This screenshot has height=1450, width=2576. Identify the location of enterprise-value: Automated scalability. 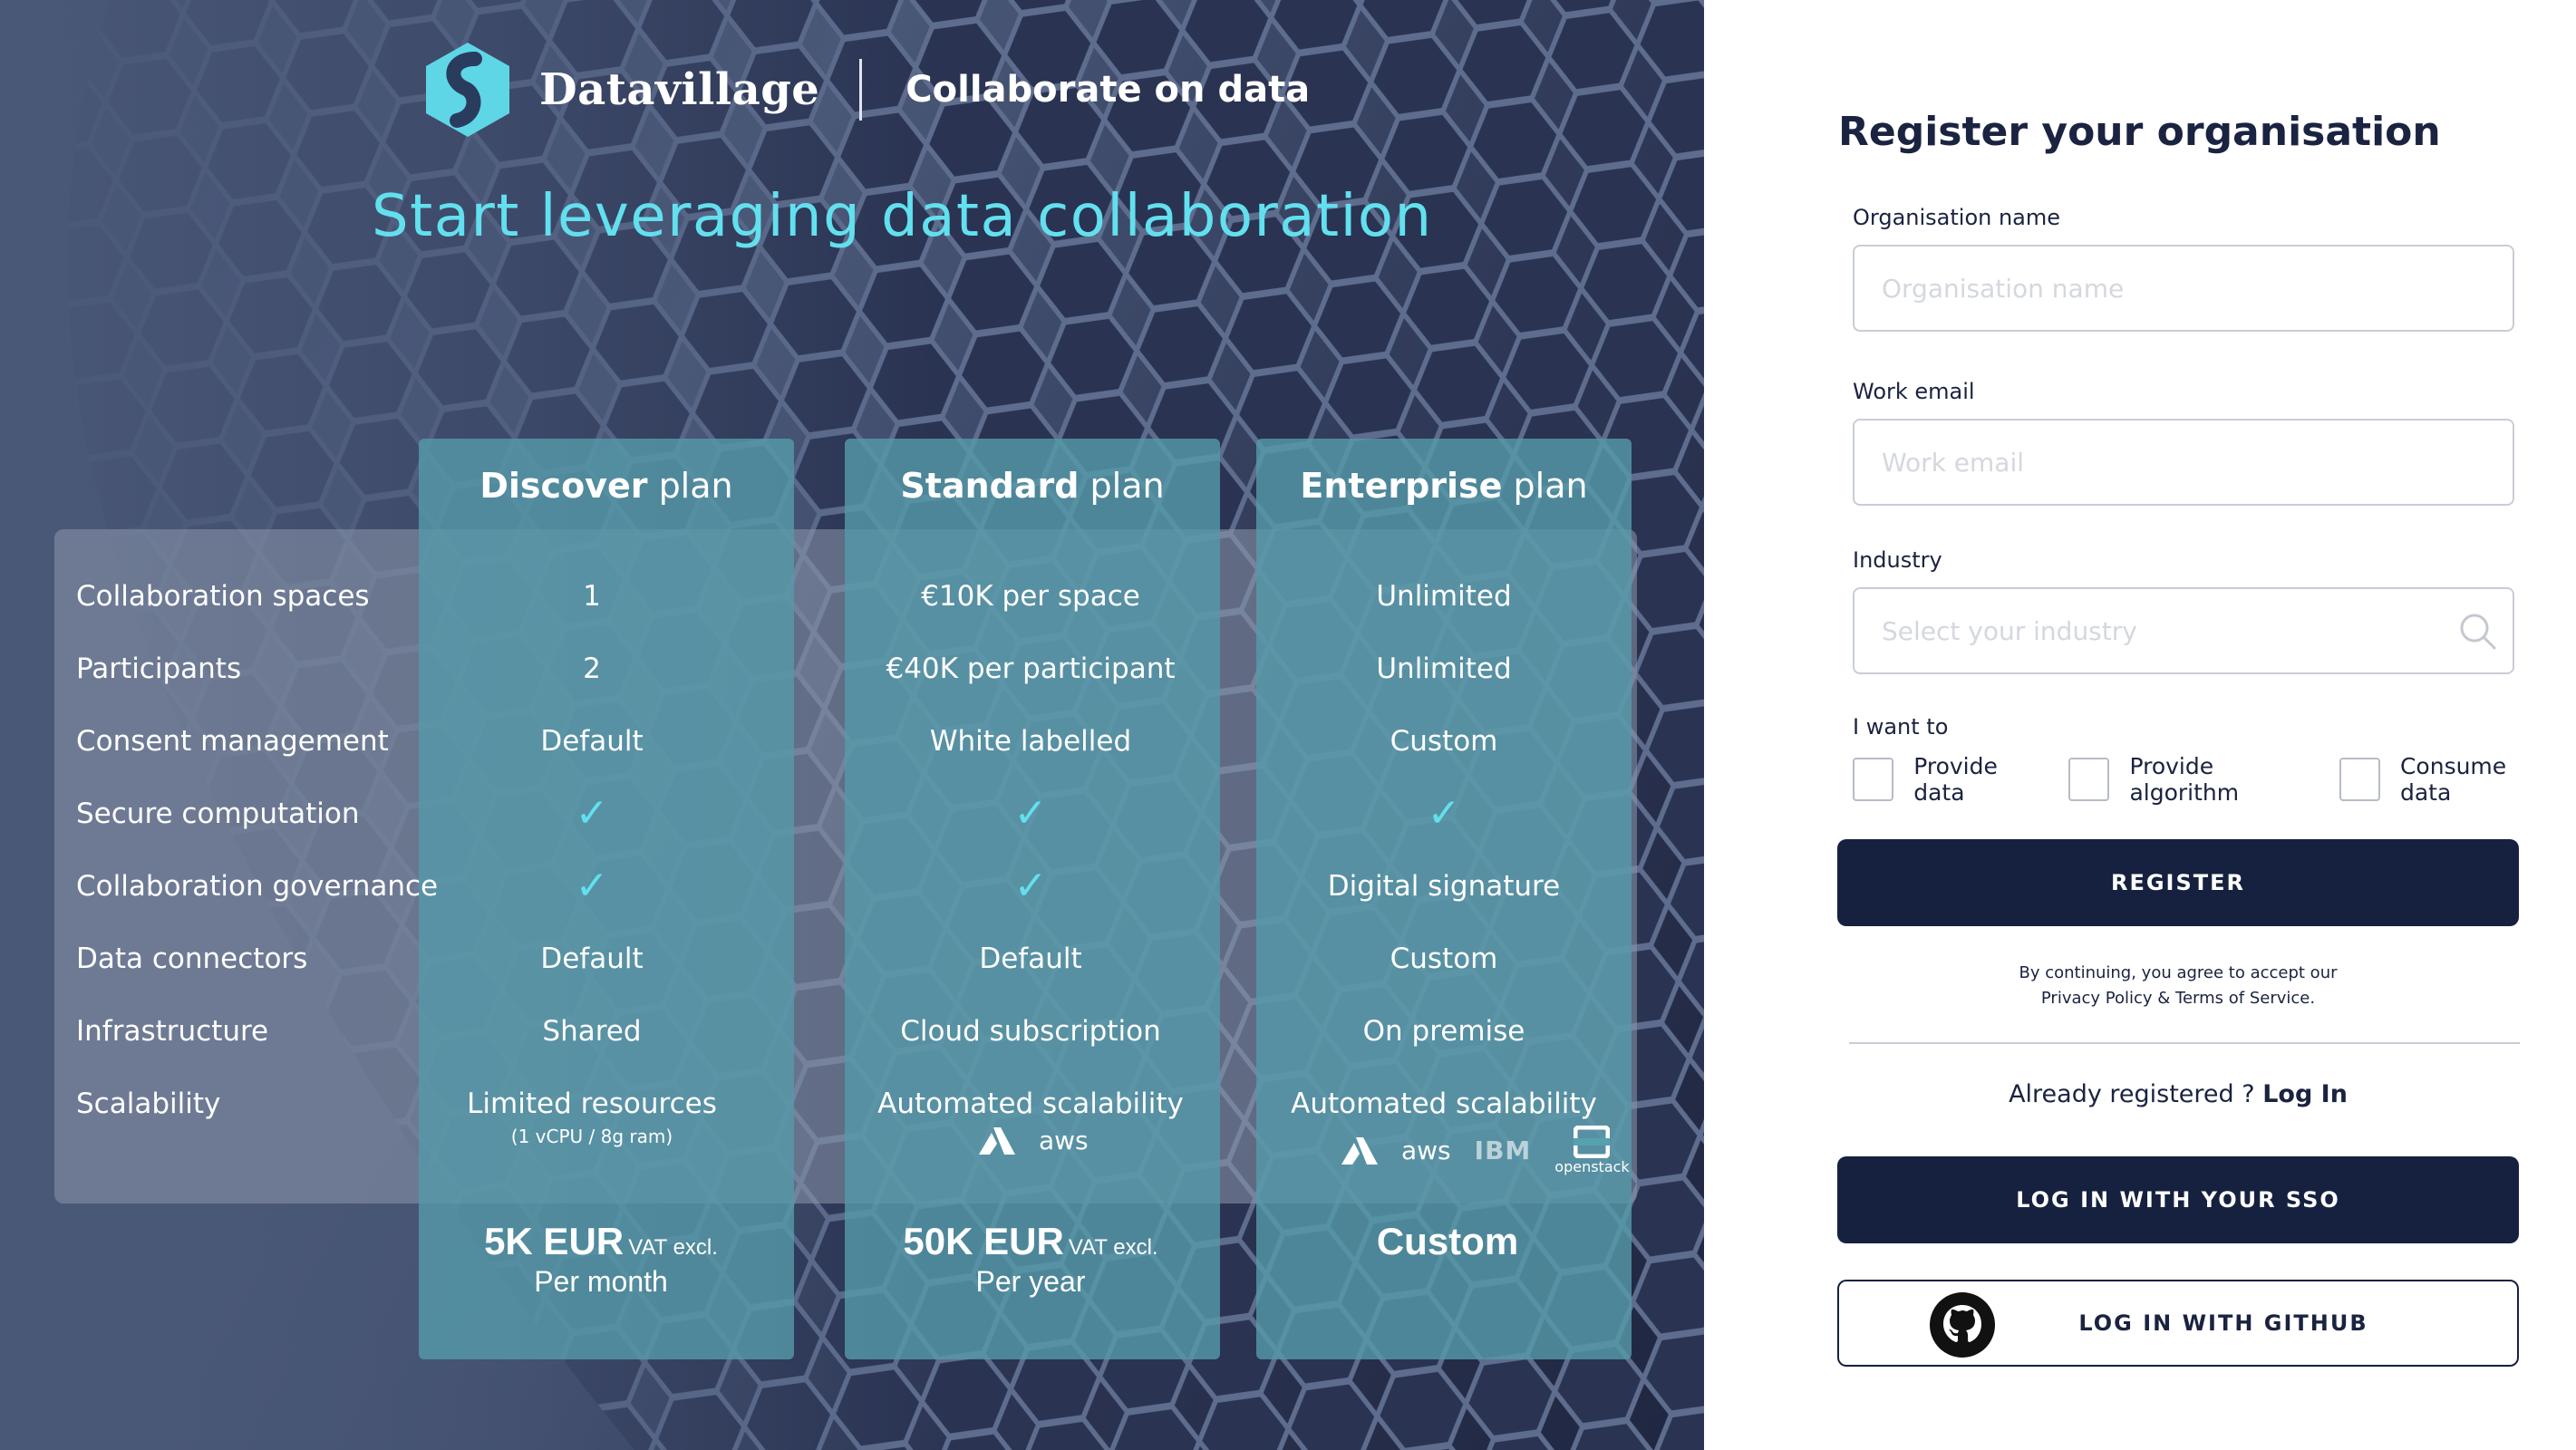
(1444, 1104).